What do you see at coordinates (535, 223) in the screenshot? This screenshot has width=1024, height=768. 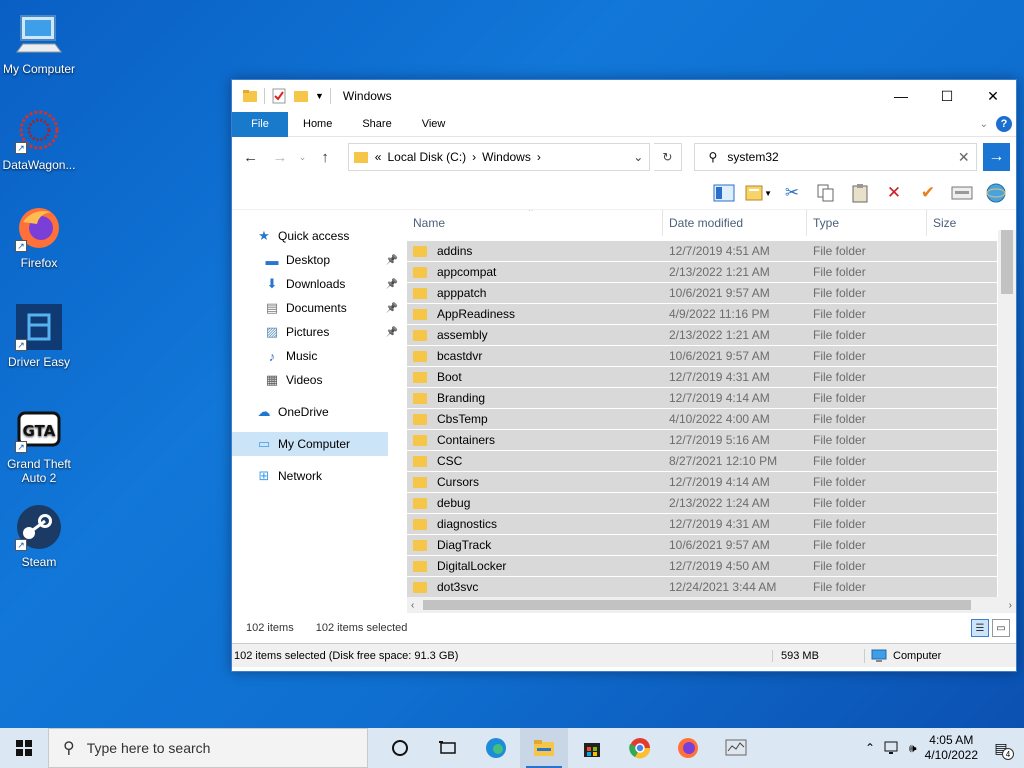 I see `column-name: Name` at bounding box center [535, 223].